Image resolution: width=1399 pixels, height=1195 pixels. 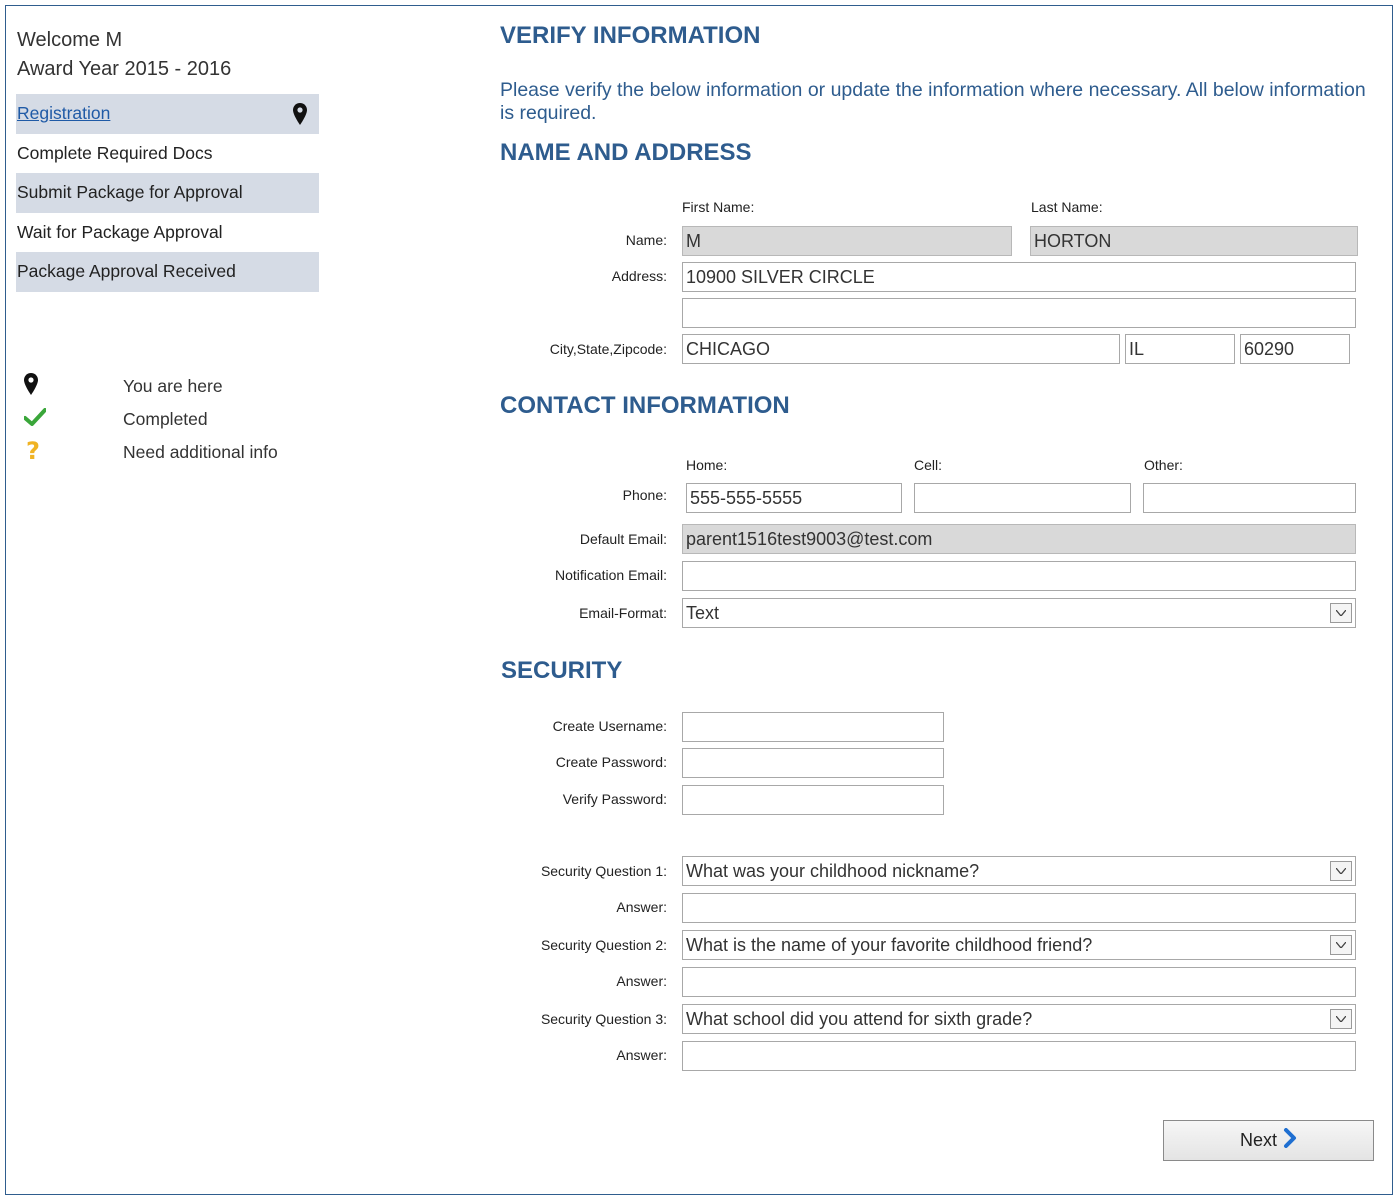 I want to click on step-label: Complete Required Docs, so click(x=115, y=152).